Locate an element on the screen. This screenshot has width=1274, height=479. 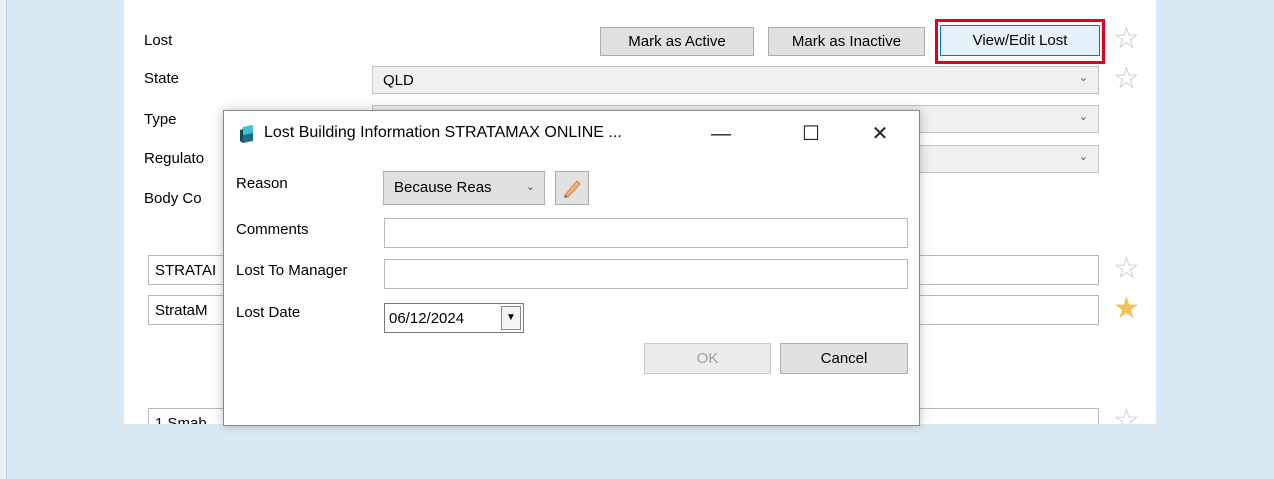
building-name-value: STRATAI is located at coordinates (186, 270).